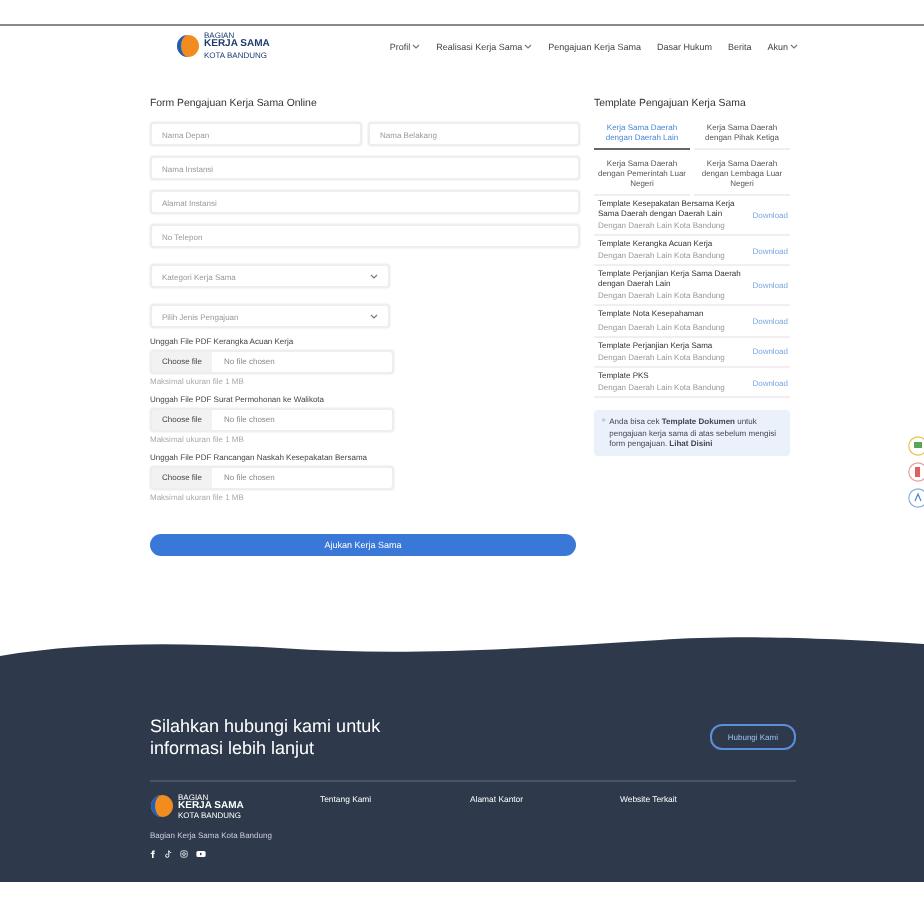 The height and width of the screenshot is (898, 924). What do you see at coordinates (916, 446) in the screenshot?
I see `chat-icon` at bounding box center [916, 446].